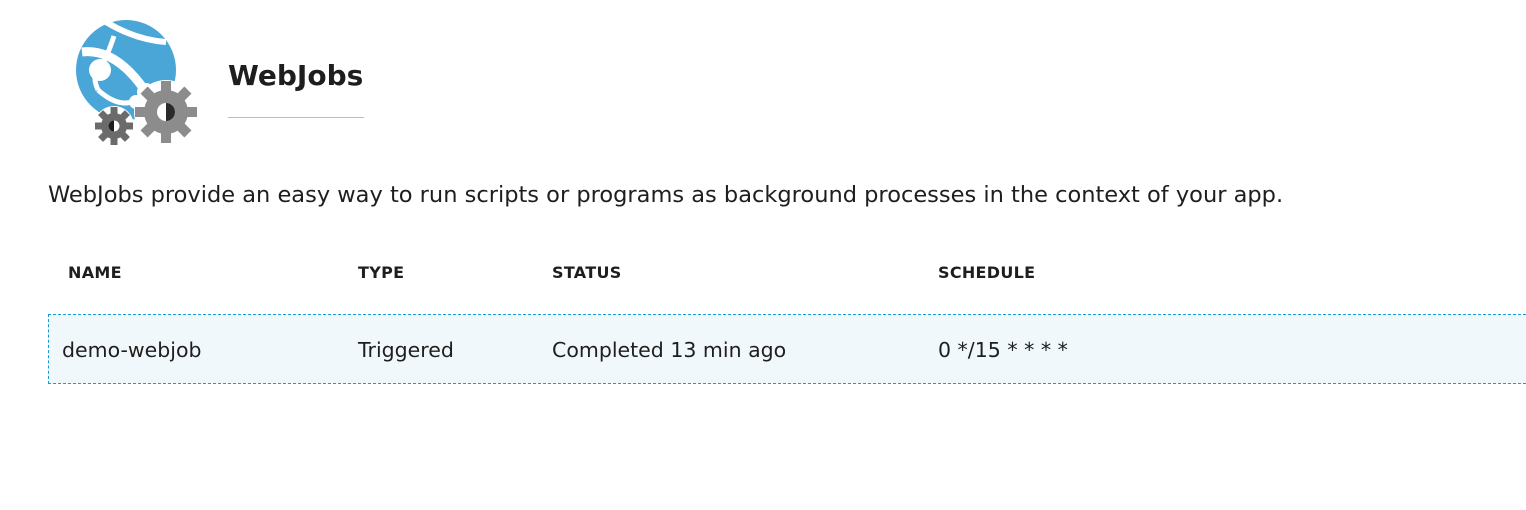  I want to click on table-header-row: NAME TYPE STATUS SCHEDULE, so click(787, 275).